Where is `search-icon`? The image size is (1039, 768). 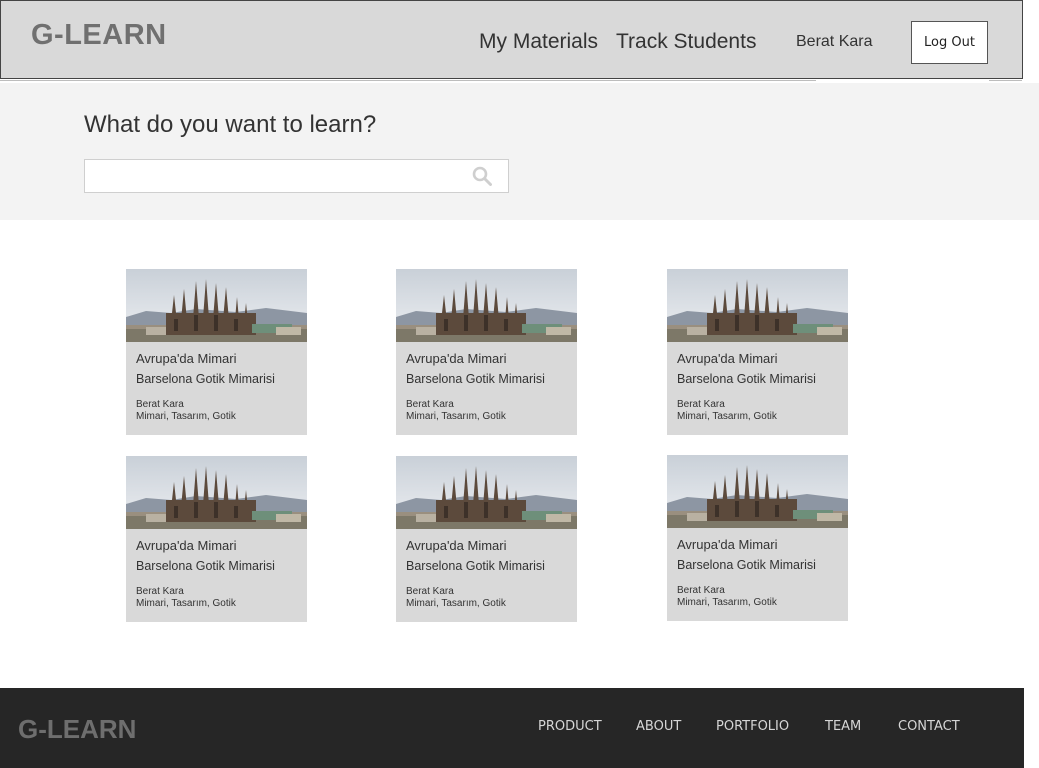
search-icon is located at coordinates (482, 176).